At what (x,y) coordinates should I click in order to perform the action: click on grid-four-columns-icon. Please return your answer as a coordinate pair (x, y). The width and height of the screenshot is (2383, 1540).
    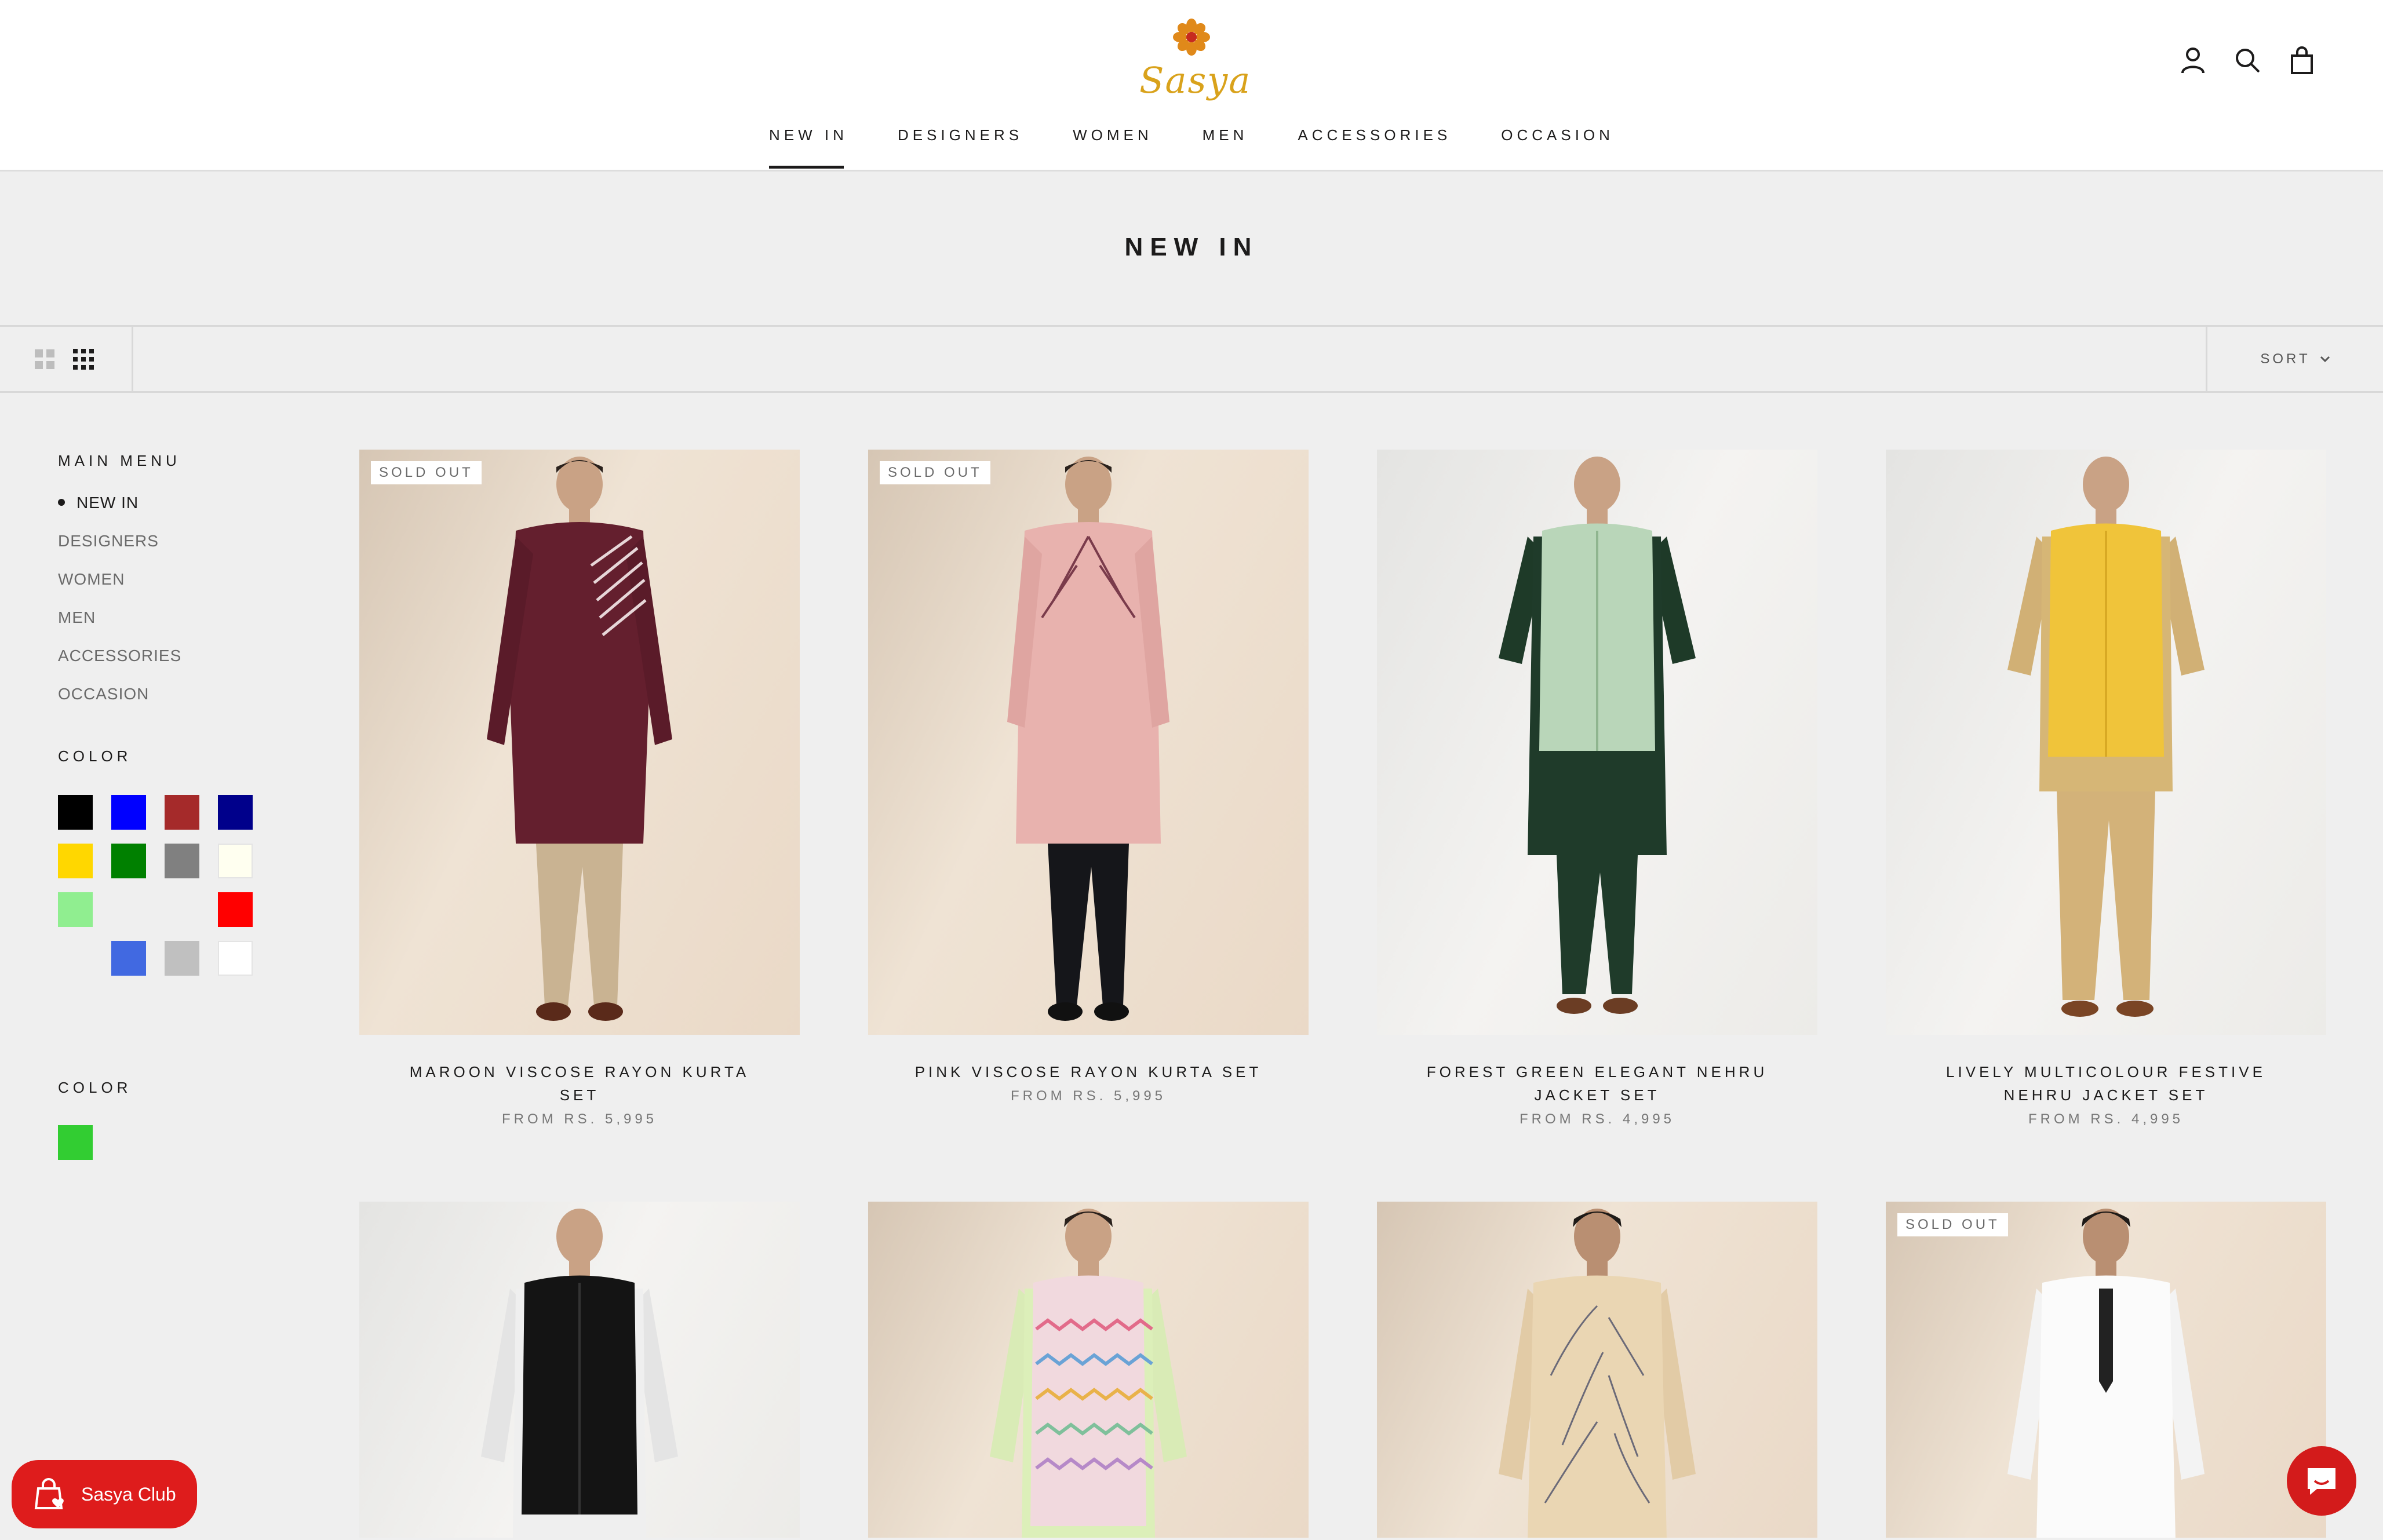
    Looking at the image, I should click on (83, 359).